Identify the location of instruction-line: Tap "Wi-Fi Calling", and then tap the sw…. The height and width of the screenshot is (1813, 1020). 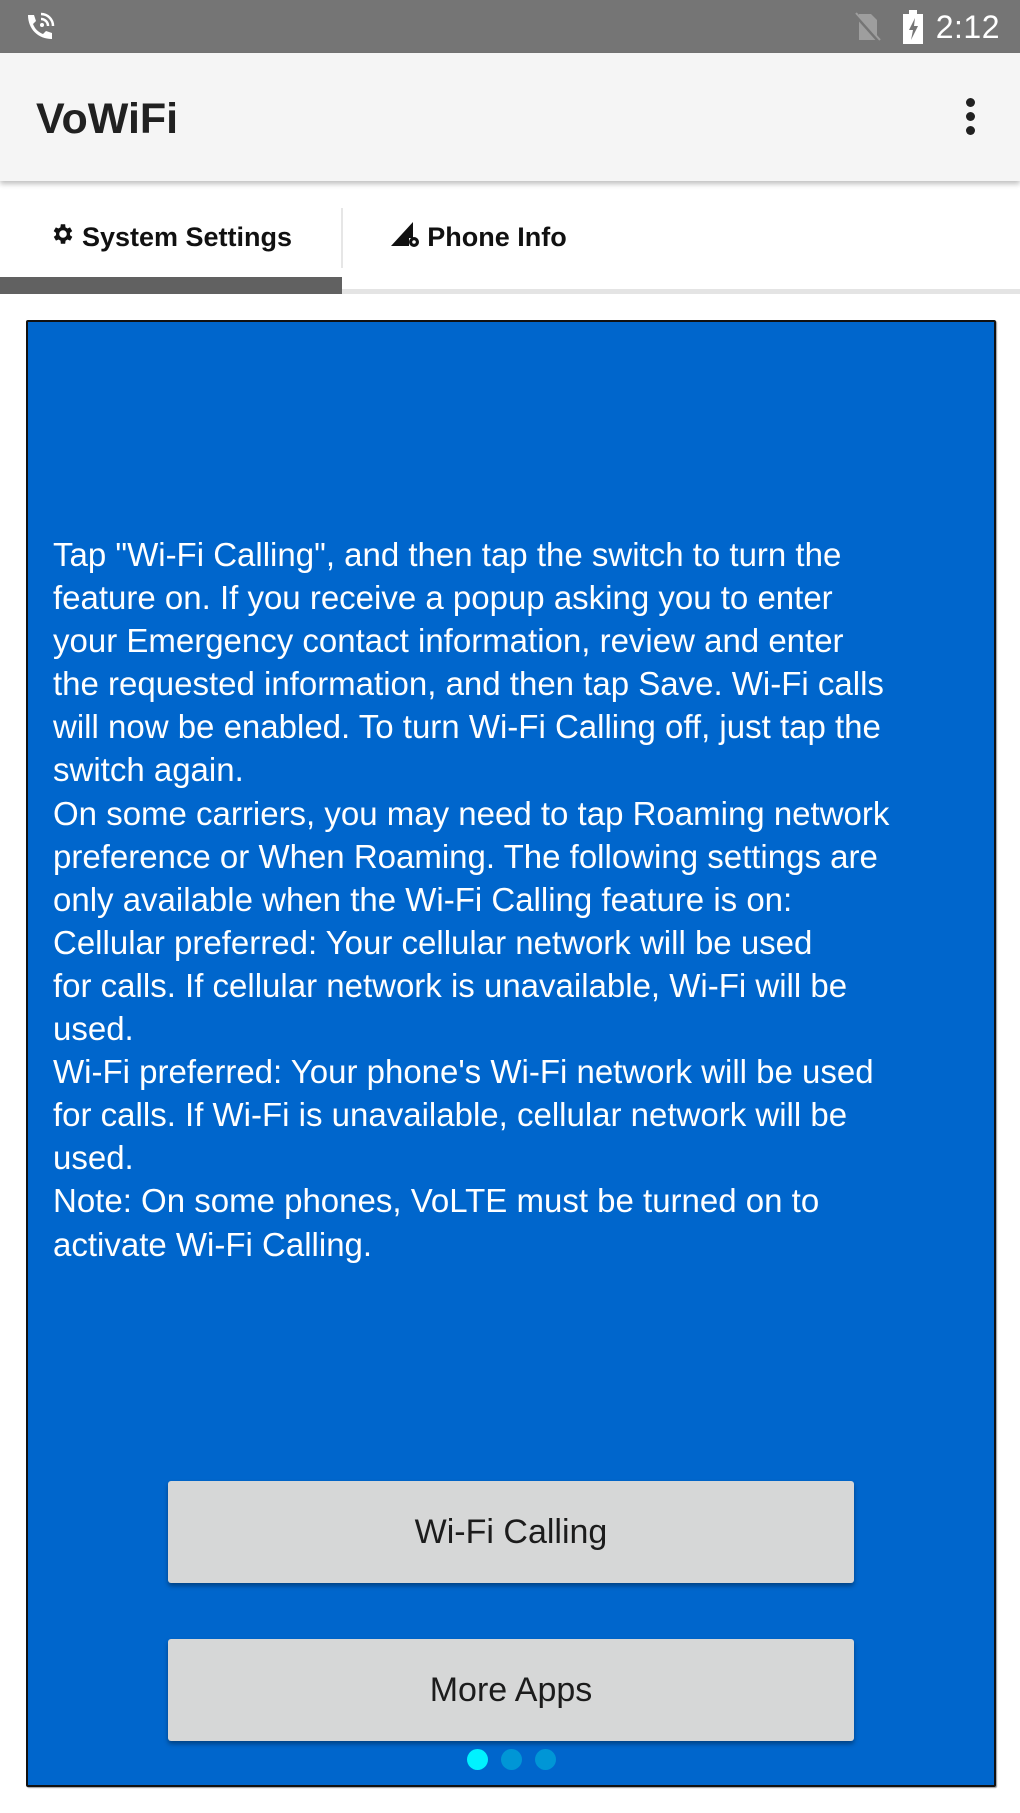
(447, 554).